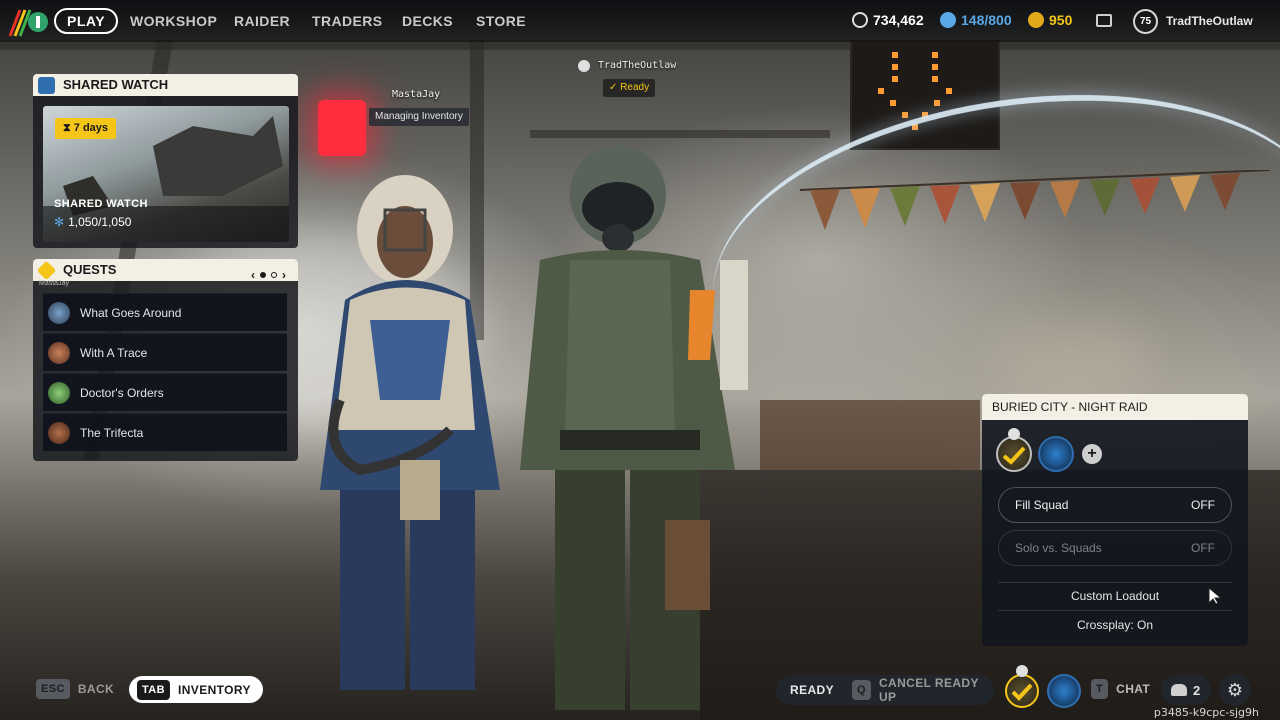 Image resolution: width=1280 pixels, height=720 pixels. I want to click on pennant-flags, so click(1035, 200).